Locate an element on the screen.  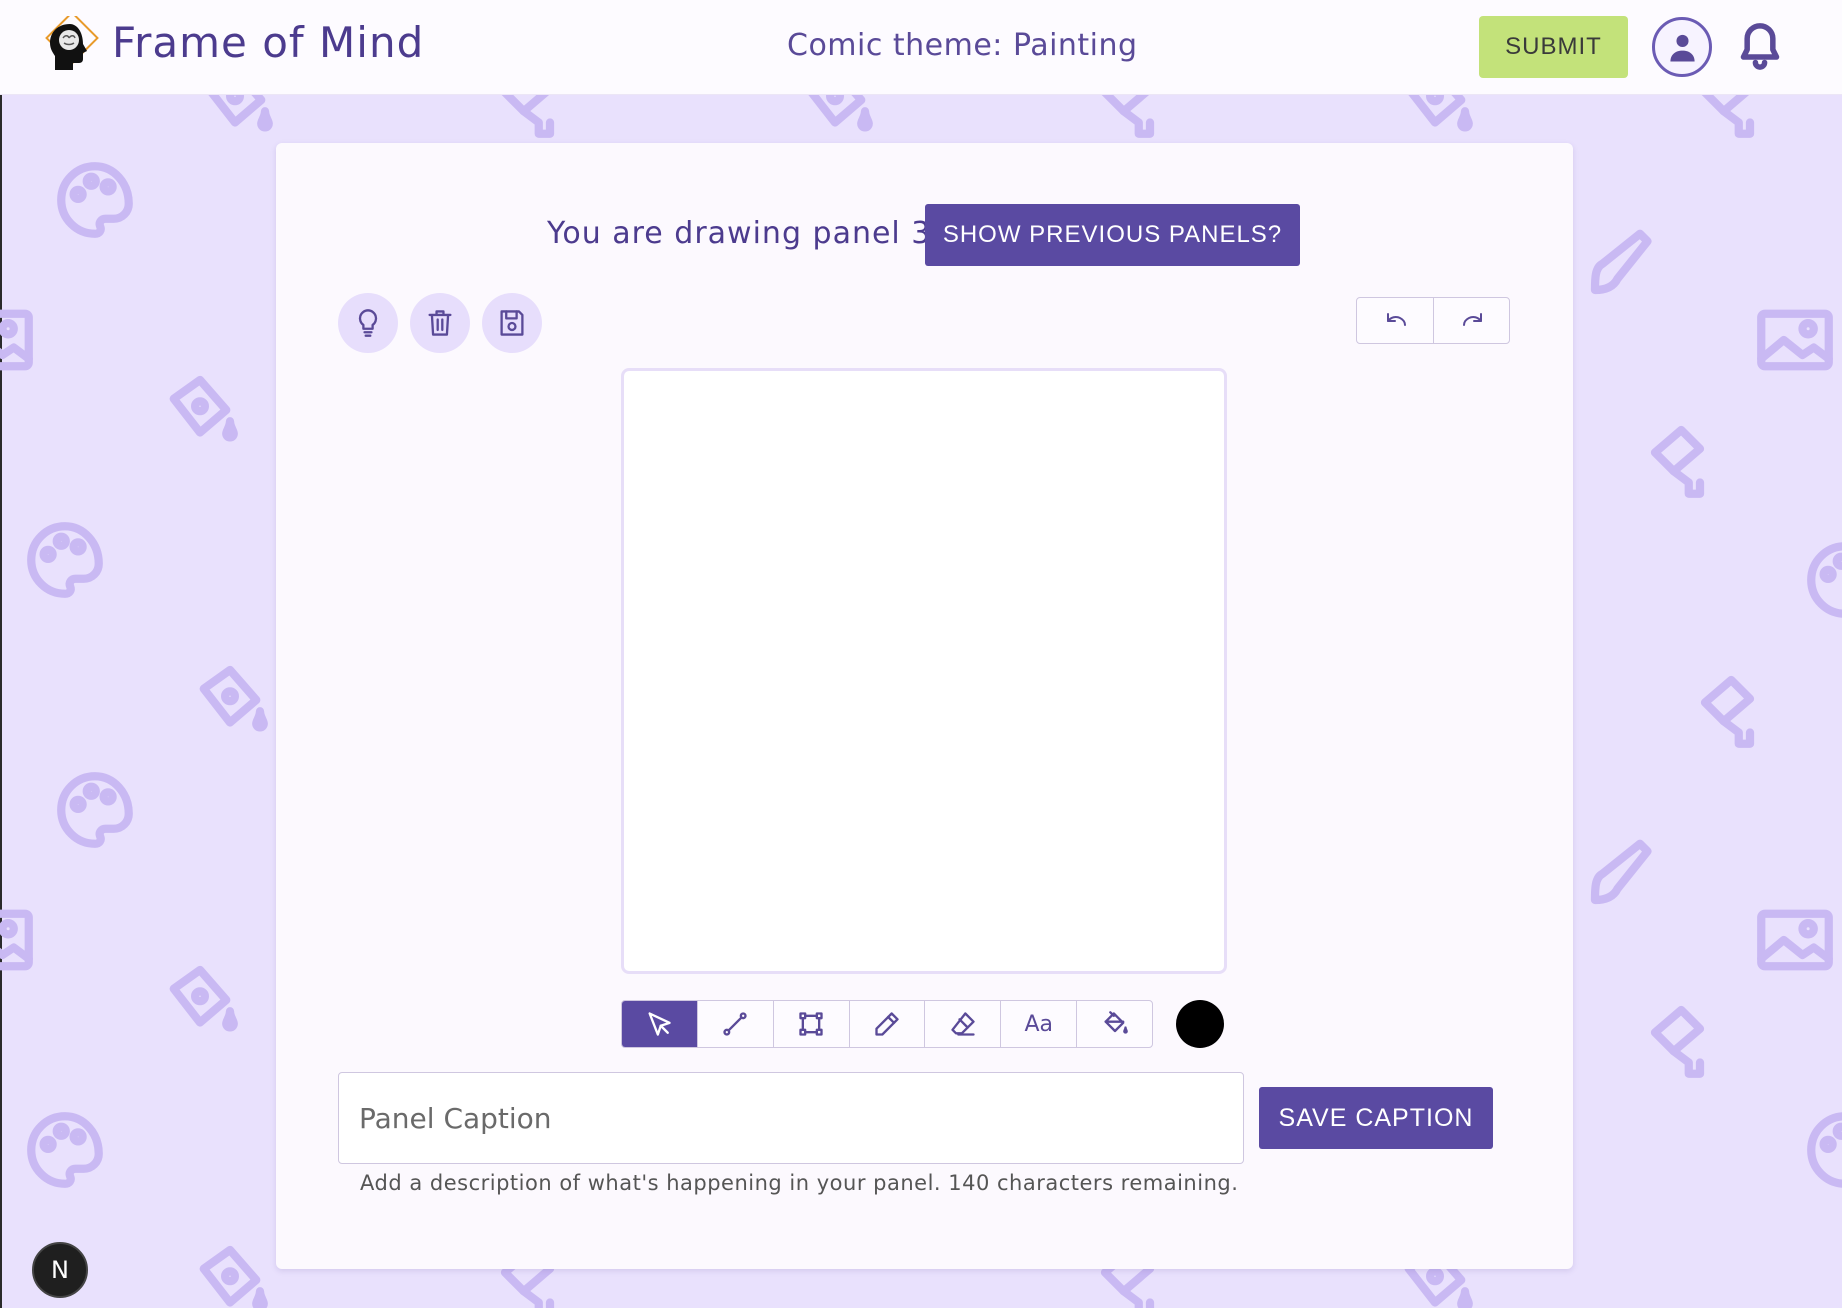
line-icon is located at coordinates (735, 1024).